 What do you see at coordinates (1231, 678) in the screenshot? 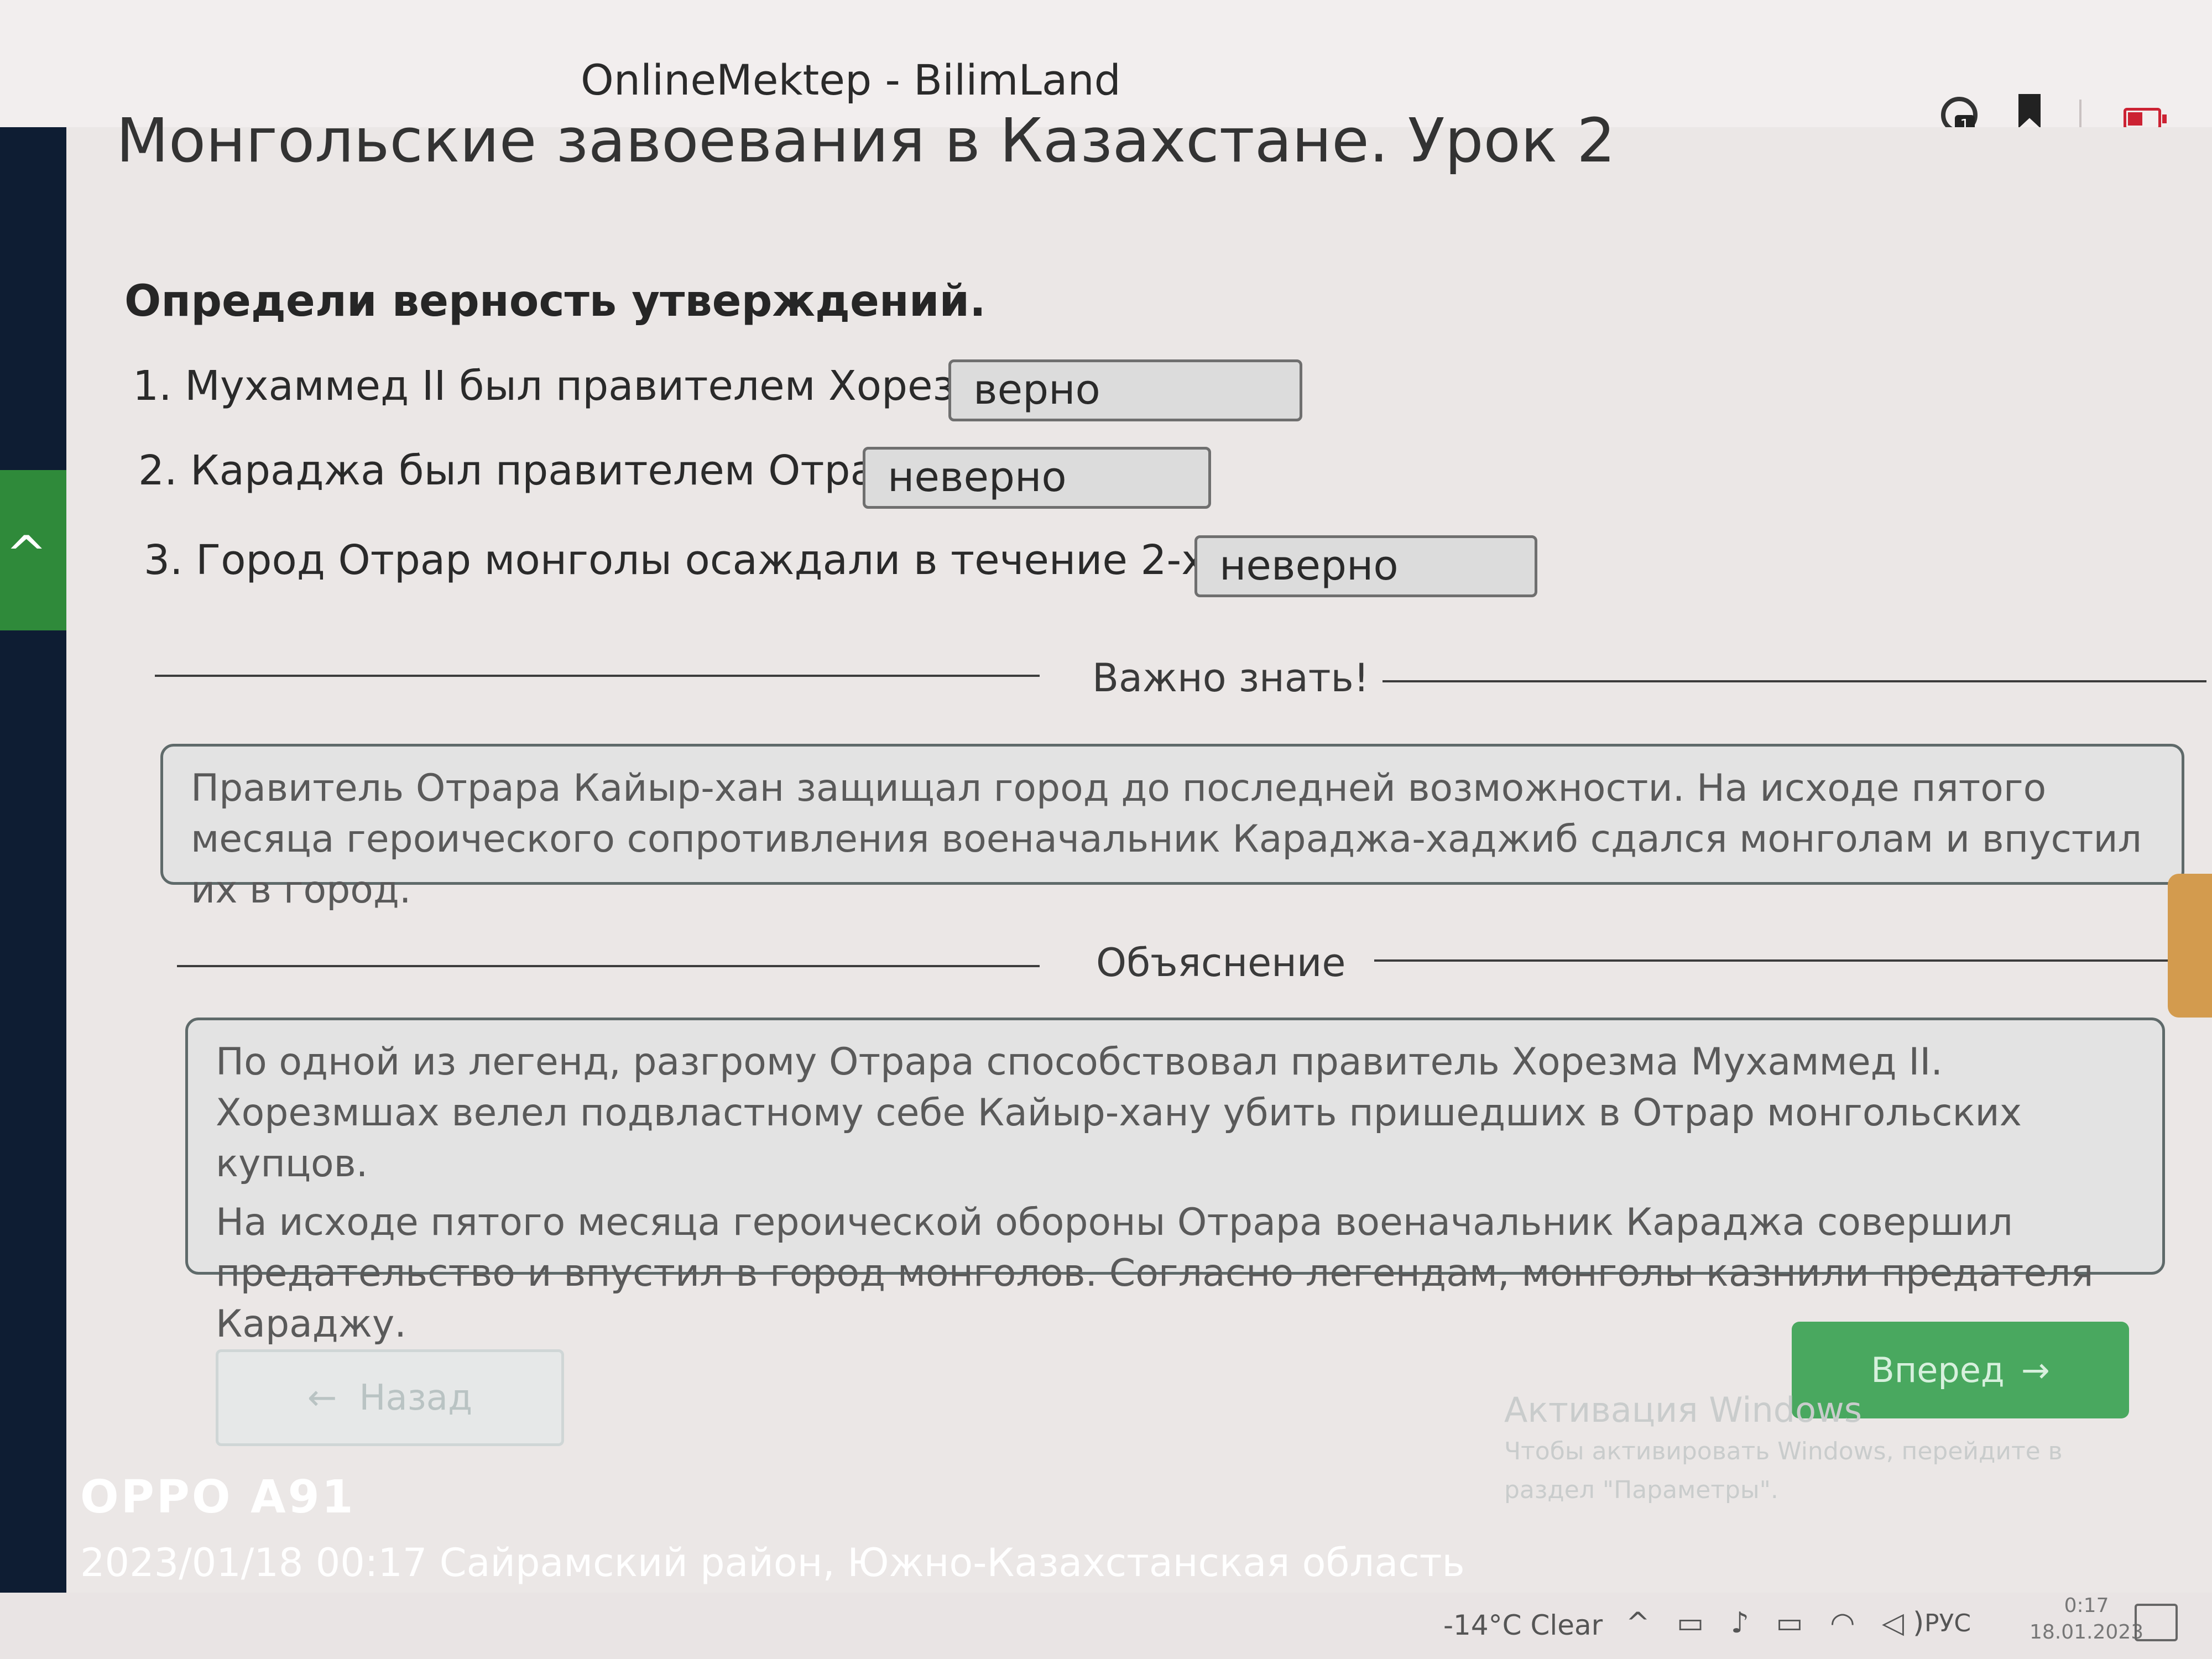
I see `important-heading: Важно знать!` at bounding box center [1231, 678].